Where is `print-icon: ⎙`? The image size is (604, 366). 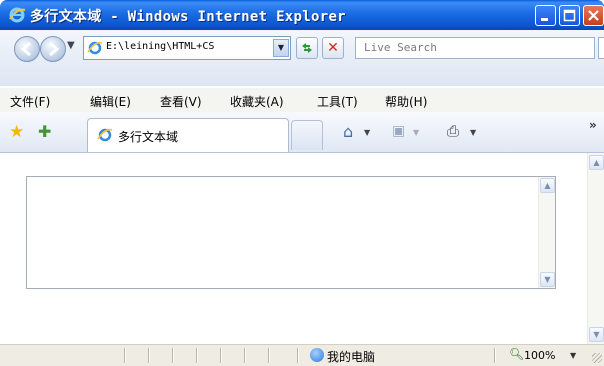
print-icon: ⎙ is located at coordinates (453, 131).